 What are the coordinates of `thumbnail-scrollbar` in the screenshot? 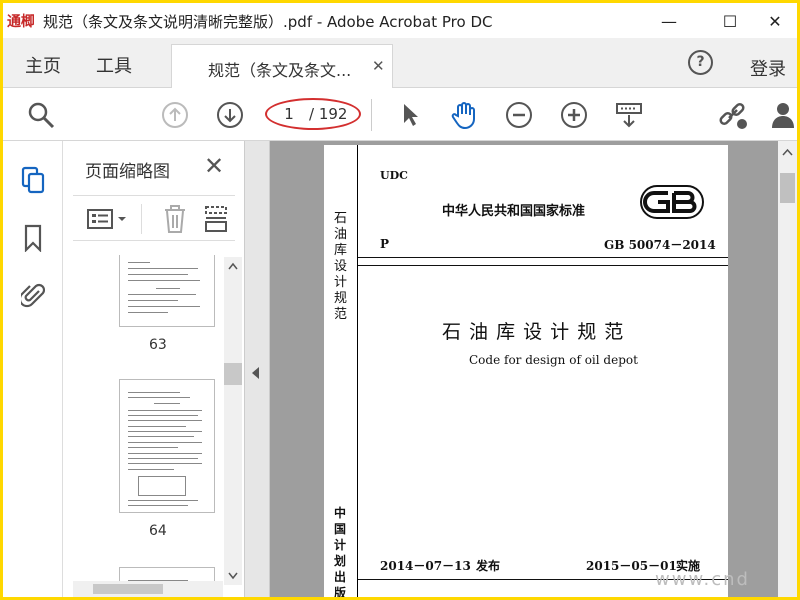 It's located at (233, 421).